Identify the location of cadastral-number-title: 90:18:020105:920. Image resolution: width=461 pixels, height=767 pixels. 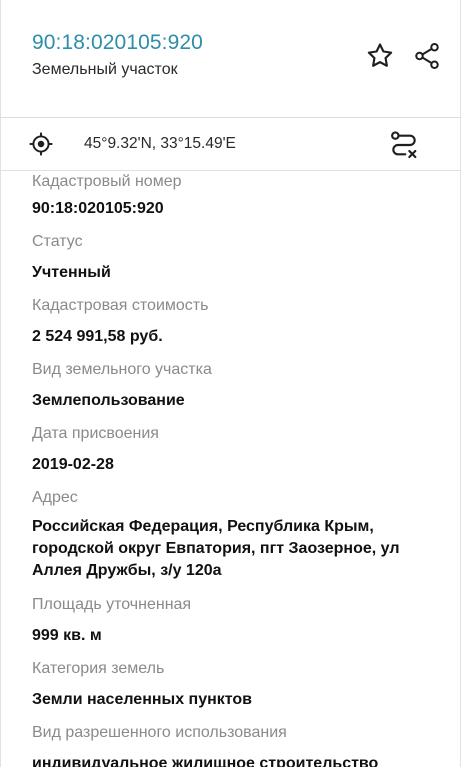
(117, 42).